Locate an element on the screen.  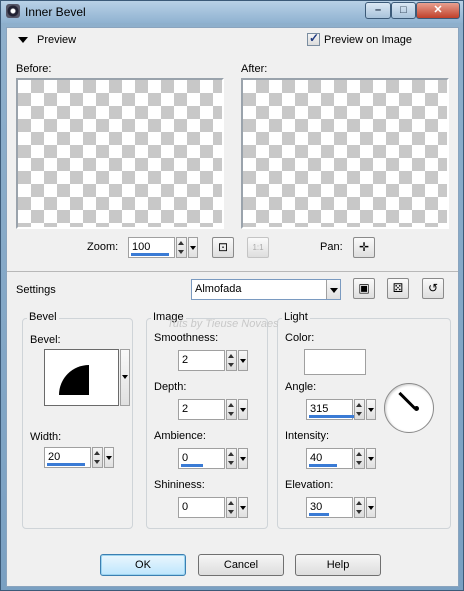
bevel-shape-preview is located at coordinates (81, 377).